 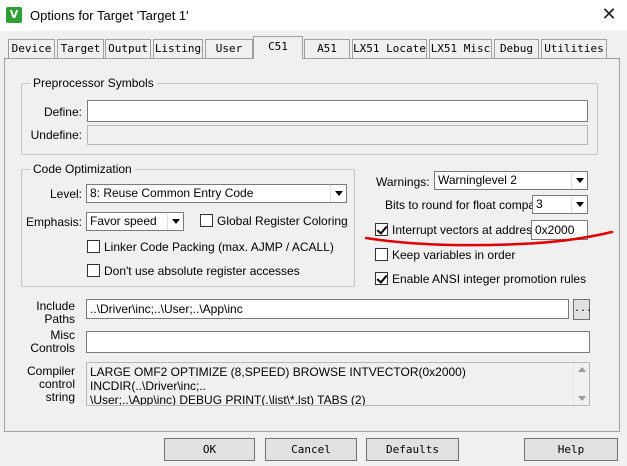 I want to click on include-paths-input: ..\Driver\inc;..\User;..\App\inc, so click(x=327, y=309).